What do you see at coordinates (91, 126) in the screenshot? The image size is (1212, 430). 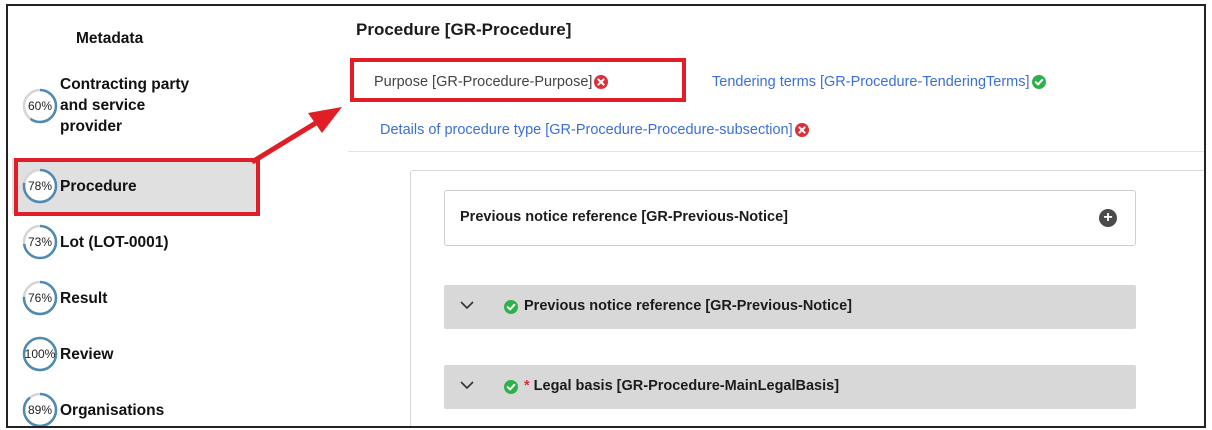 I see `label-line: provider` at bounding box center [91, 126].